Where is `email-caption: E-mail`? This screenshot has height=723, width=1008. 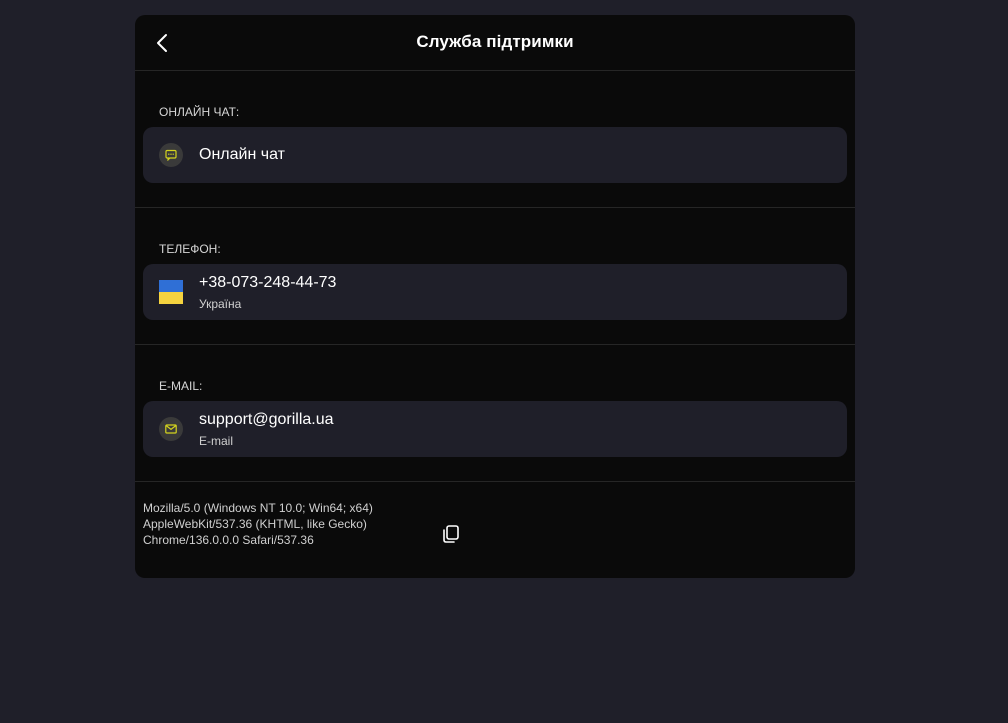 email-caption: E-mail is located at coordinates (216, 441).